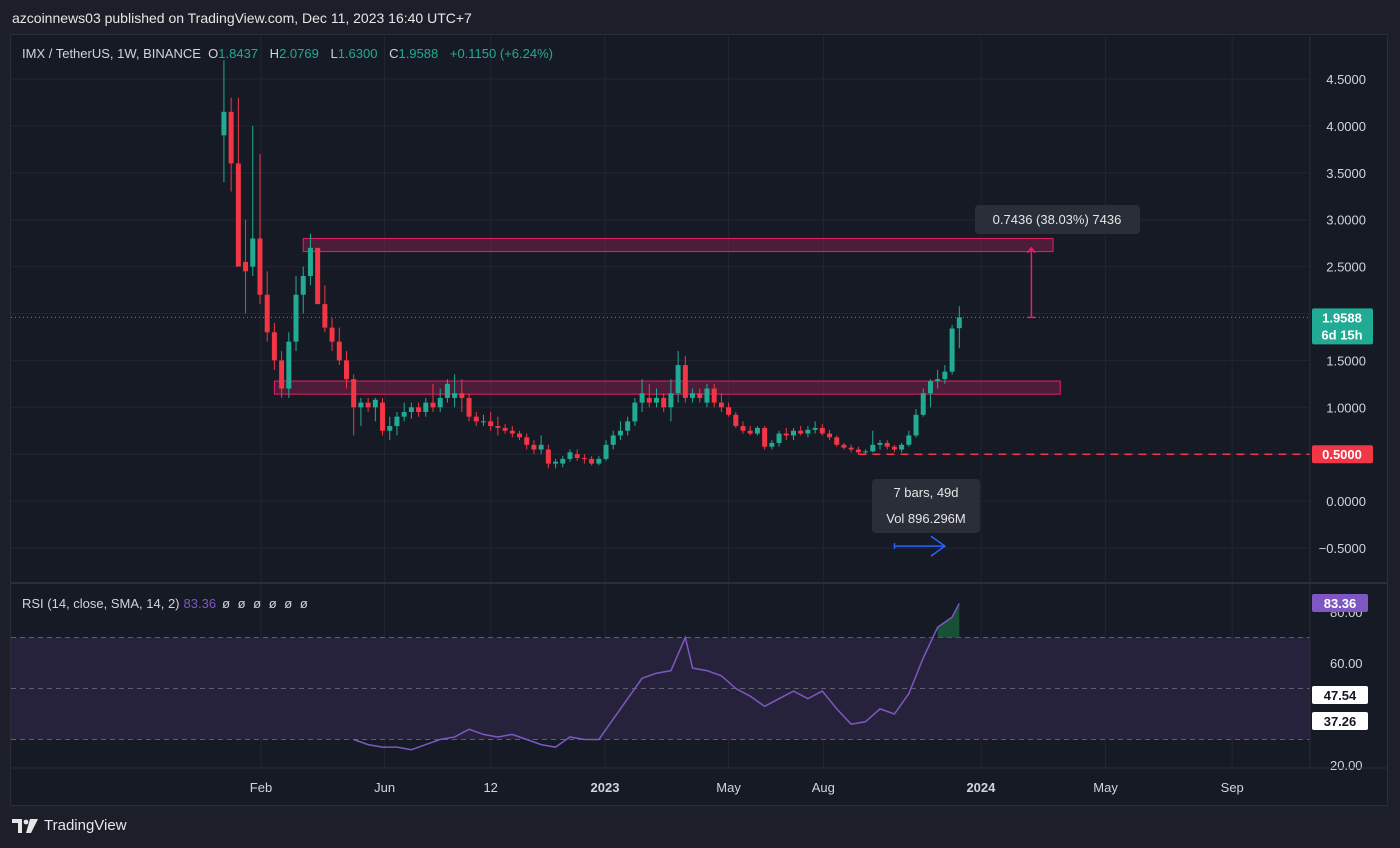  What do you see at coordinates (667, 387) in the screenshot?
I see `support-zone` at bounding box center [667, 387].